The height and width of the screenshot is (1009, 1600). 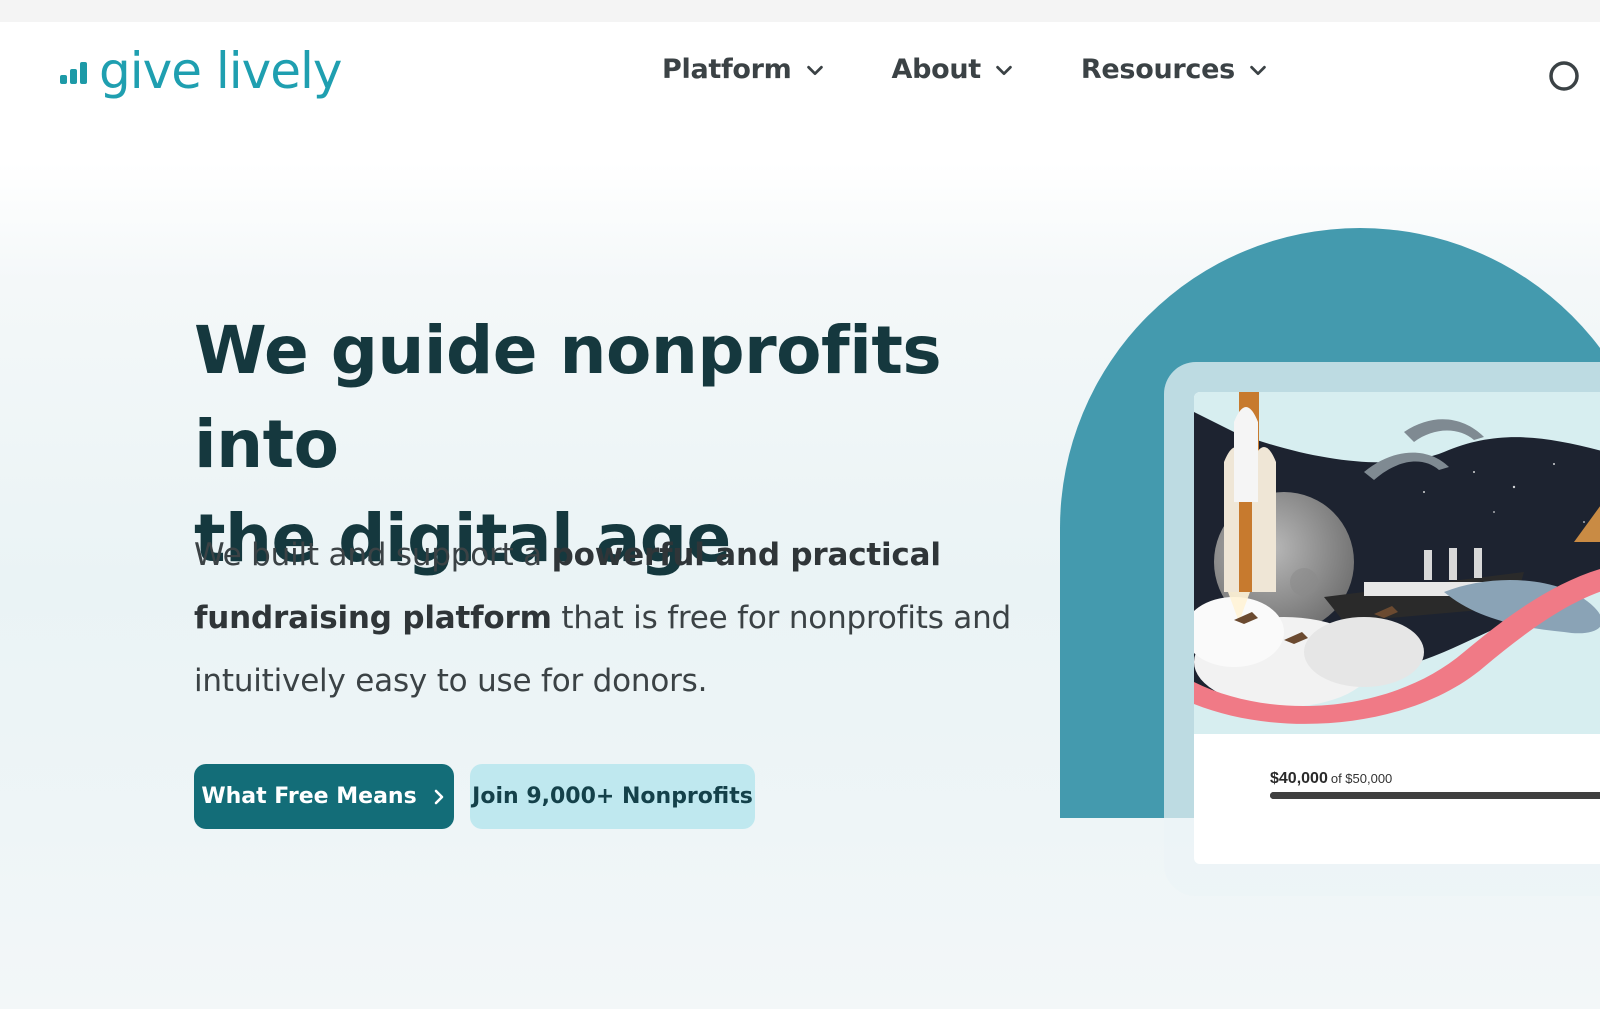 I want to click on nav-item-about: About, so click(x=953, y=69).